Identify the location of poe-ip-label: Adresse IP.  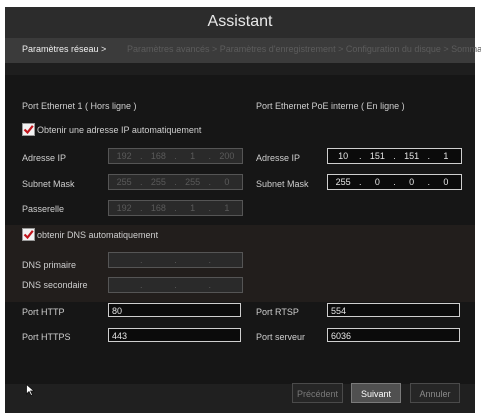
(278, 158).